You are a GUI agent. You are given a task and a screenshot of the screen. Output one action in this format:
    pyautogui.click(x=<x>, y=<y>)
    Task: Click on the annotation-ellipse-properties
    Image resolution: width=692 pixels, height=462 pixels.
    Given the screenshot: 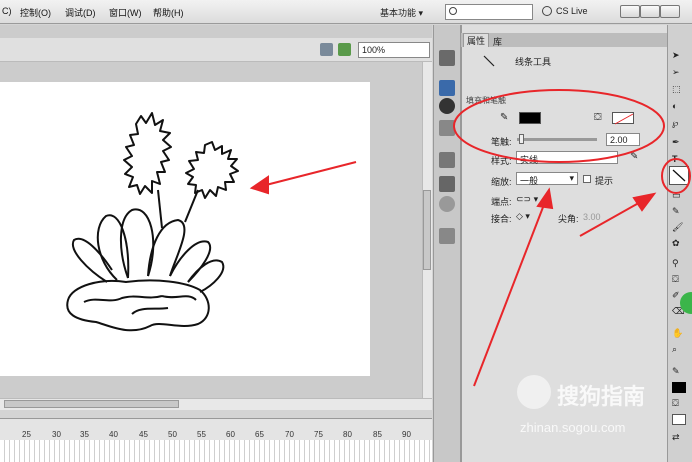 What is the action you would take?
    pyautogui.click(x=559, y=126)
    